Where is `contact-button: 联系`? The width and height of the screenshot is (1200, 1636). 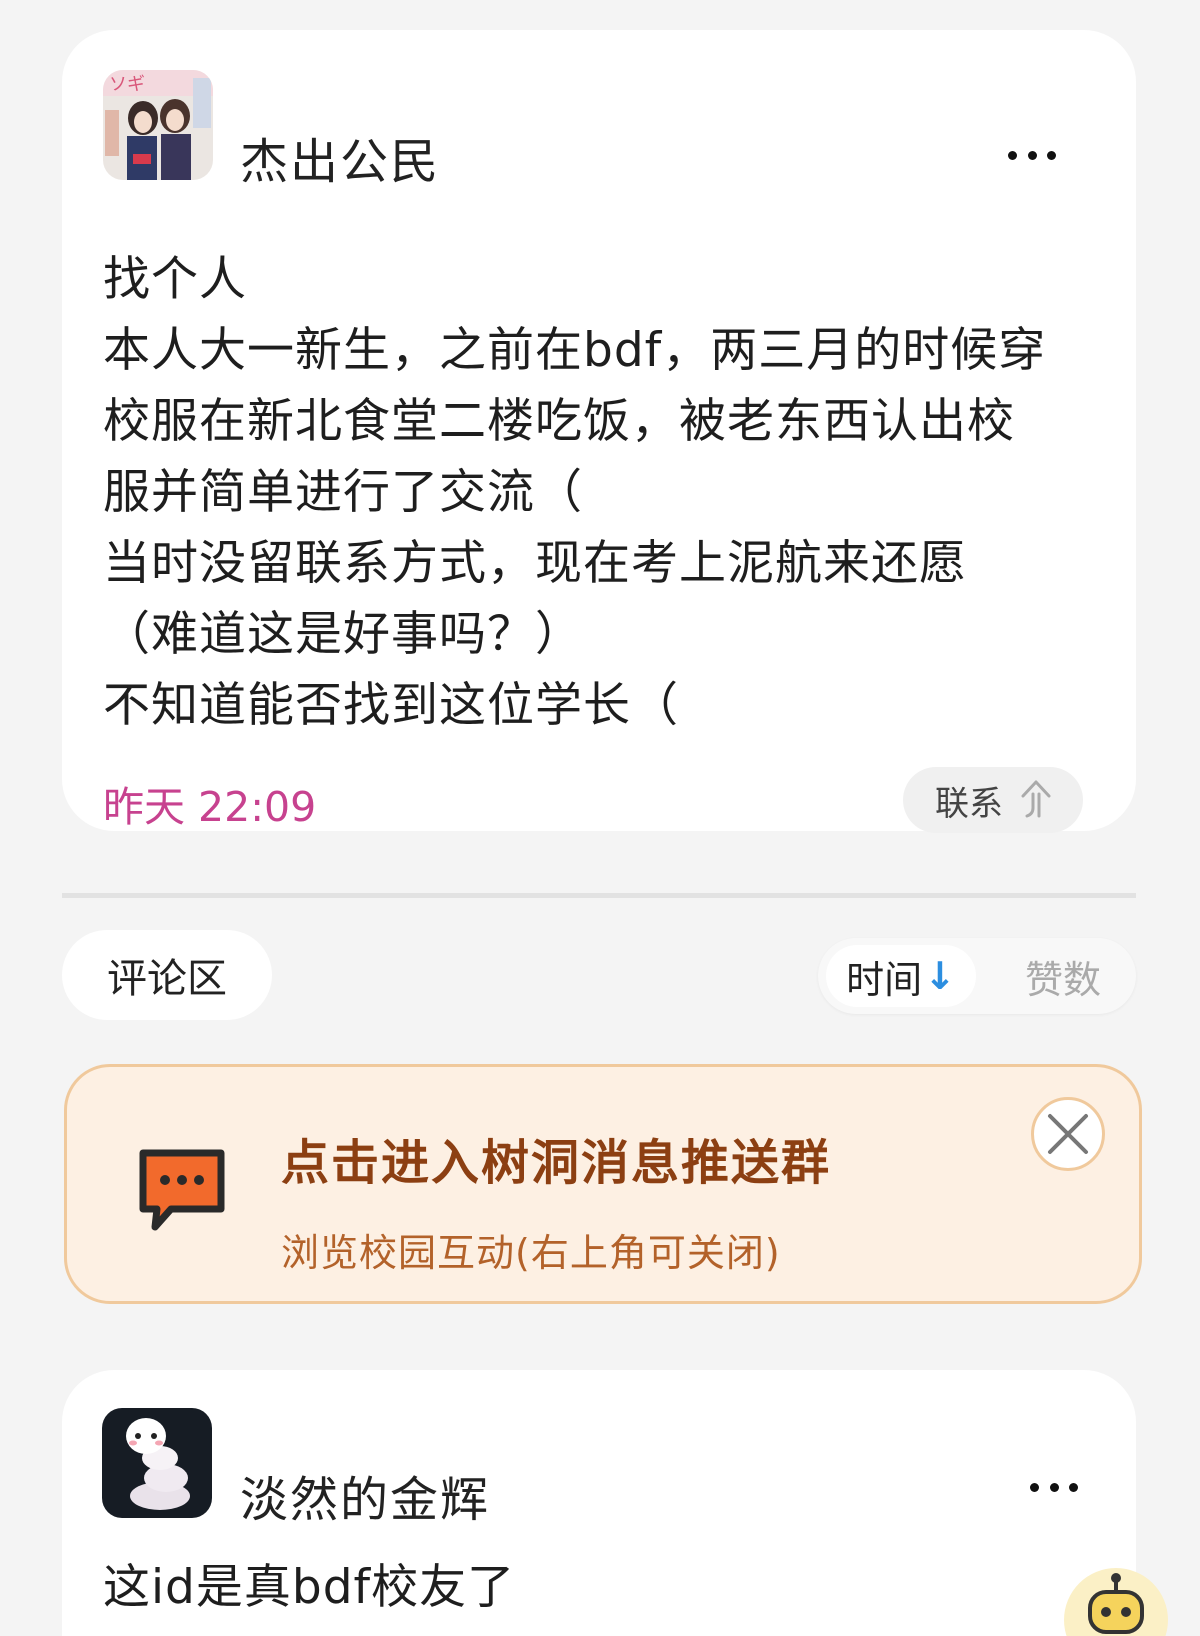 contact-button: 联系 is located at coordinates (993, 800).